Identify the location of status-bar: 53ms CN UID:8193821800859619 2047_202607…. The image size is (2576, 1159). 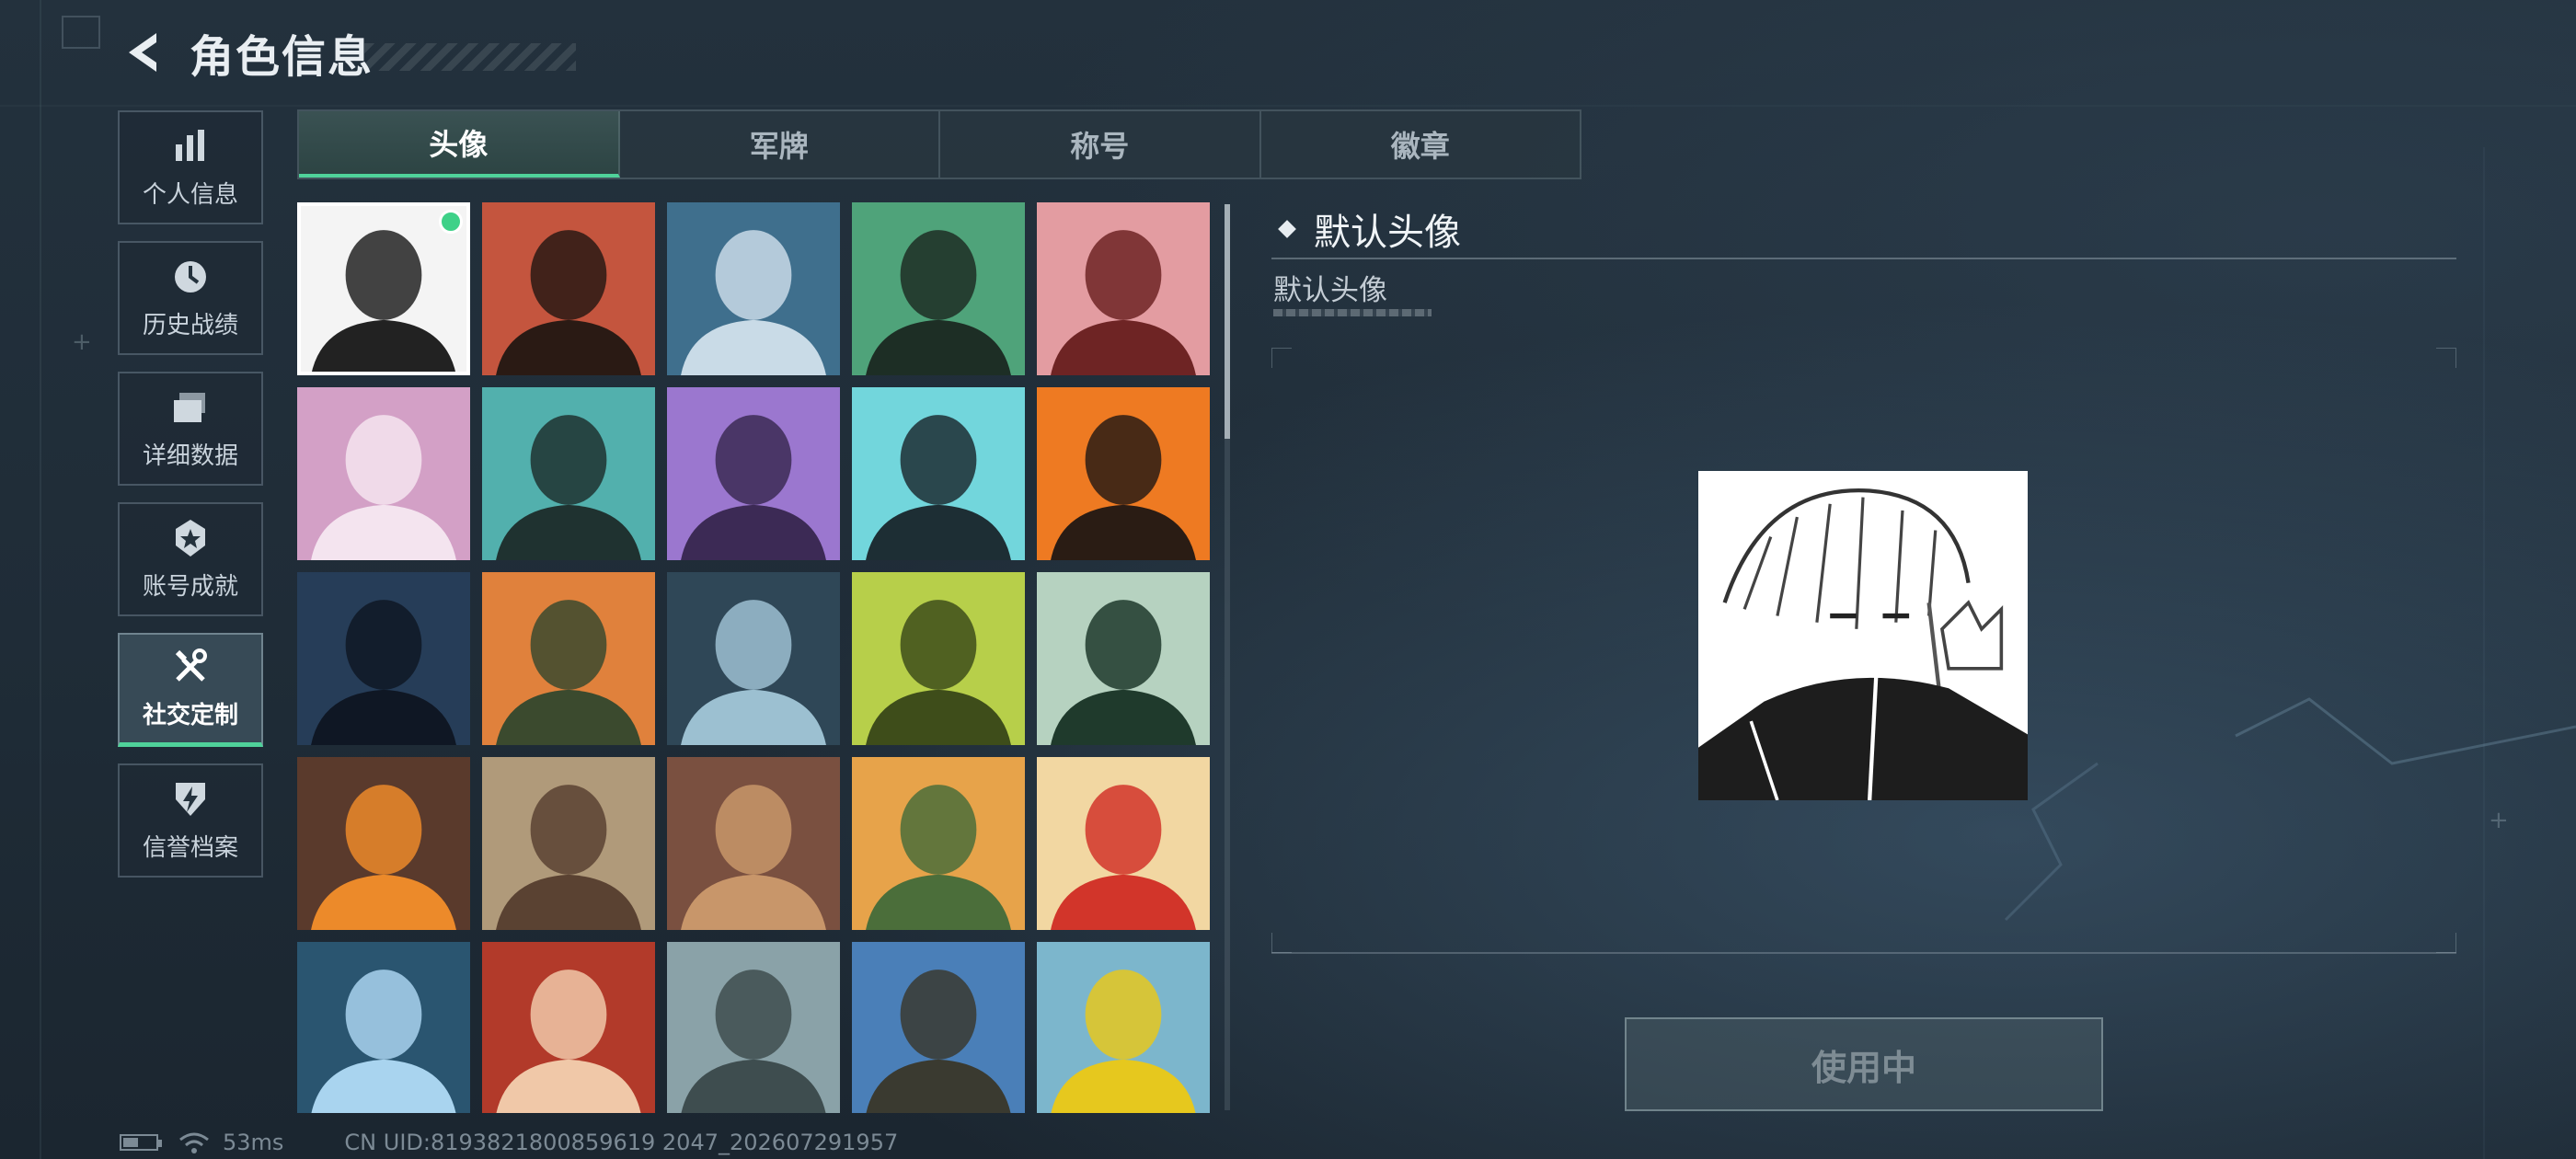
(509, 1142).